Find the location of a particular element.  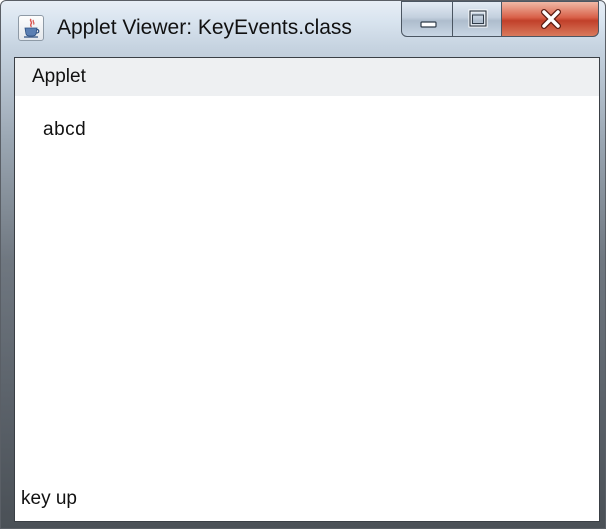

status-text: key up is located at coordinates (49, 498).